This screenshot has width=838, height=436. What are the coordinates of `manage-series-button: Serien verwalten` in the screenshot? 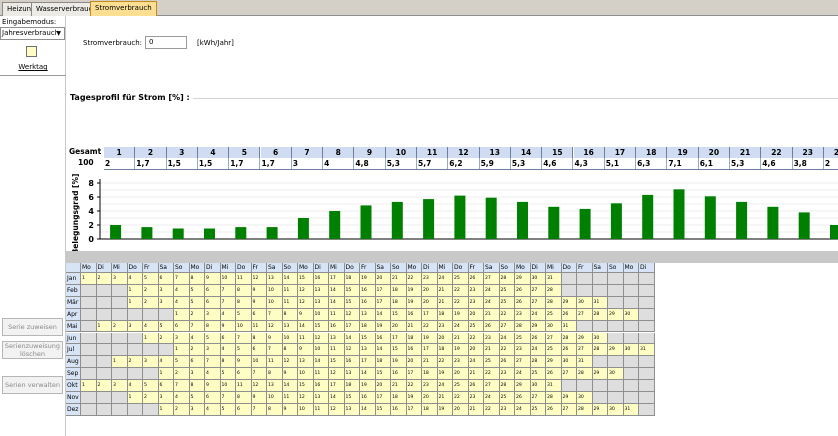 It's located at (32, 385).